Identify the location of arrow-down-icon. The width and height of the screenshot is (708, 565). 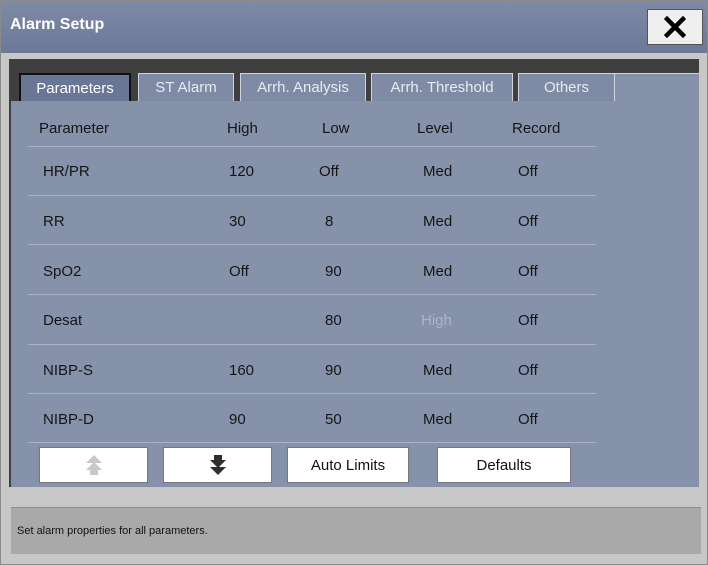
(217, 465).